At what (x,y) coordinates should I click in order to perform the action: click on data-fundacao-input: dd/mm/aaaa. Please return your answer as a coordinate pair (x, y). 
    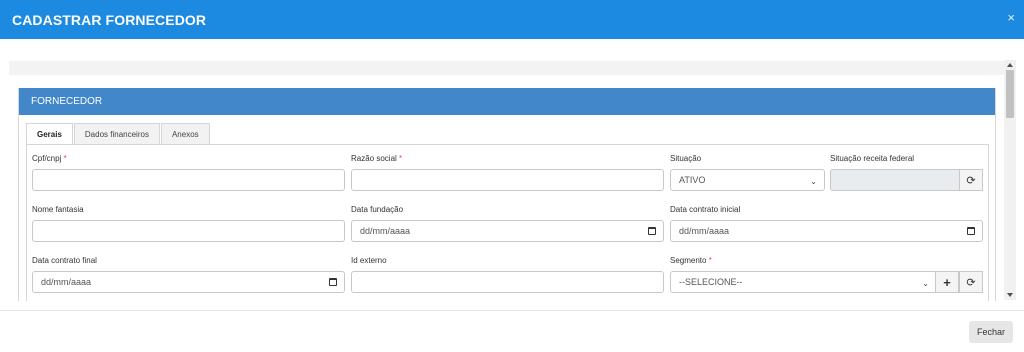
    Looking at the image, I should click on (507, 231).